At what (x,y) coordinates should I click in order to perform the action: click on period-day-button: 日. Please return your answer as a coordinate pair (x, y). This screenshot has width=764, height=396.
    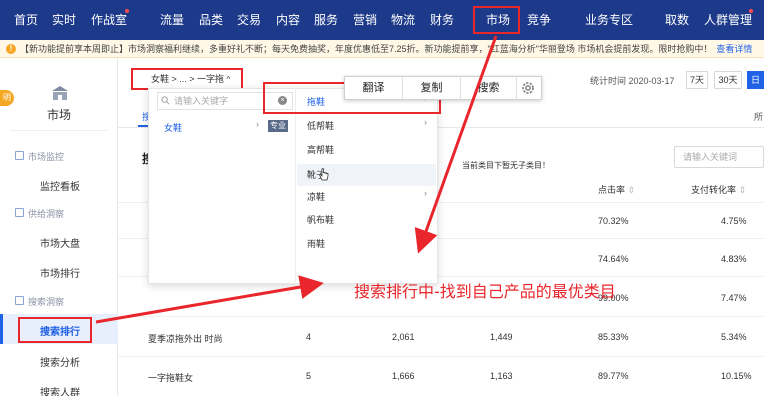
    Looking at the image, I should click on (755, 80).